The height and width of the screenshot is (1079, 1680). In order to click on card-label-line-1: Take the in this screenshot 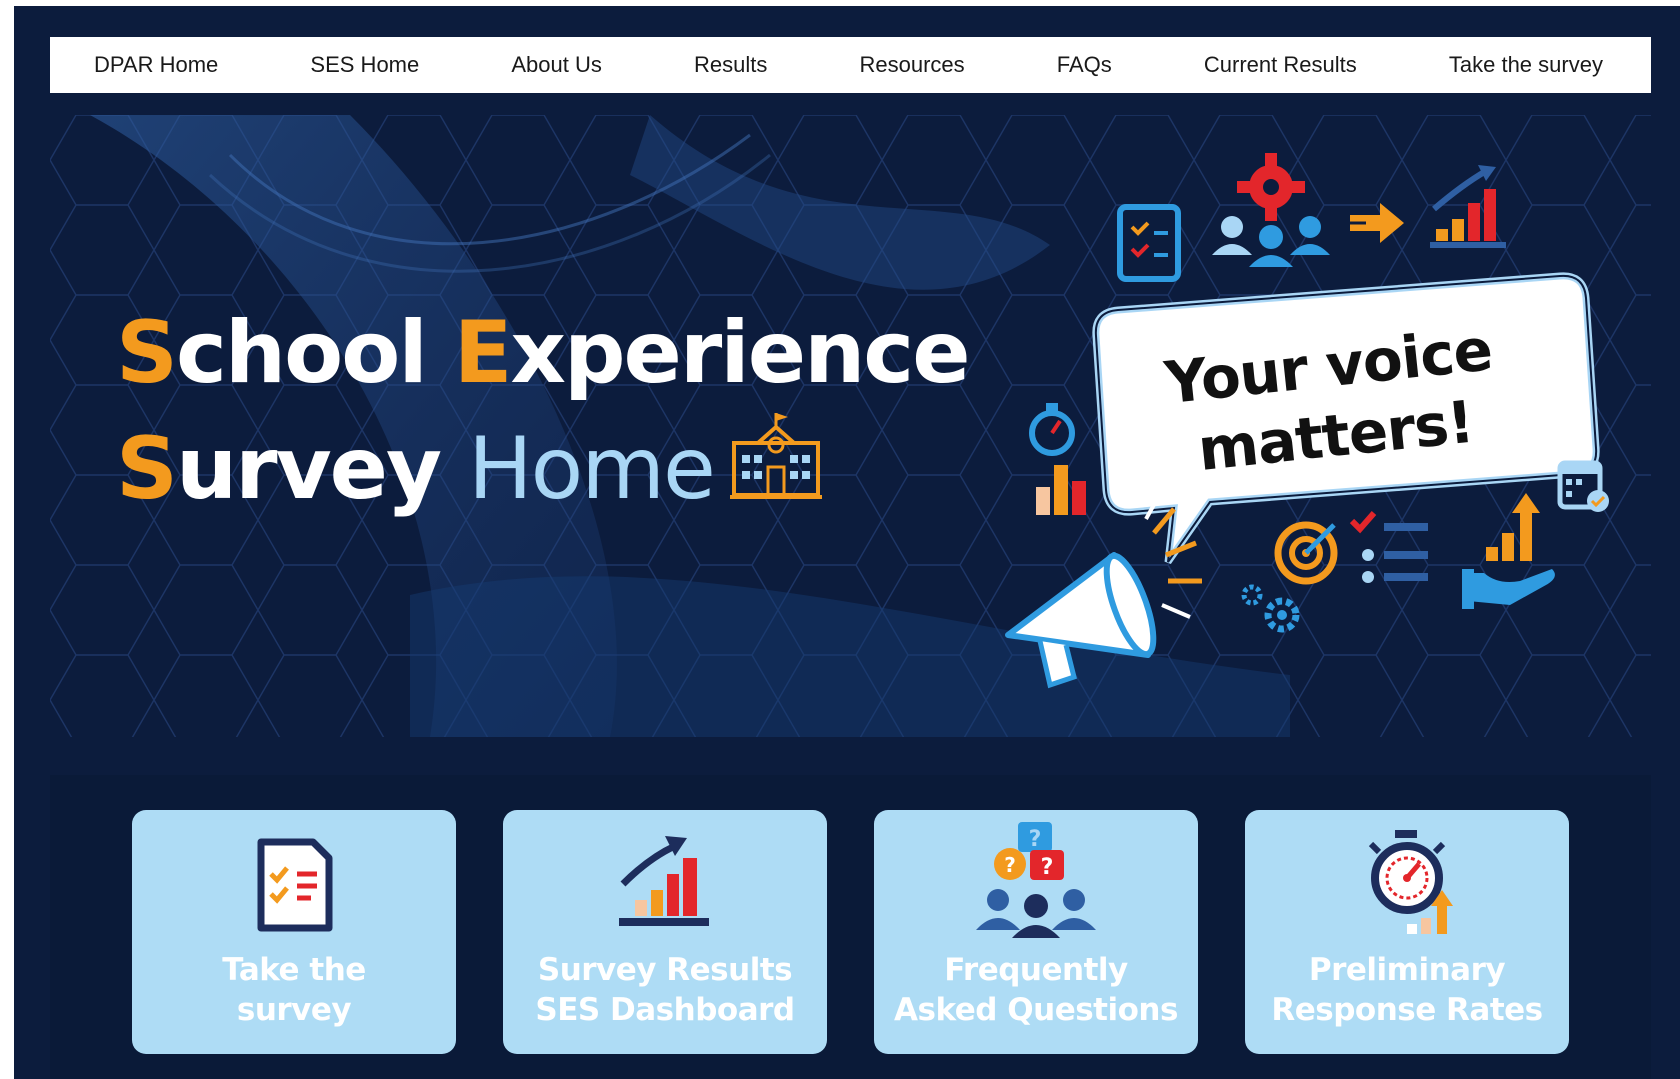, I will do `click(294, 970)`.